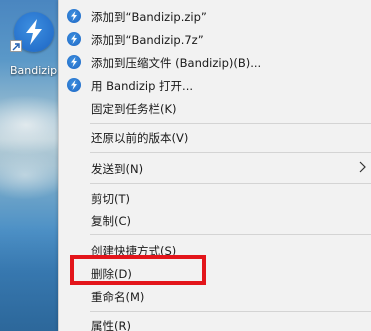 This screenshot has height=331, width=371. I want to click on menu-item-label: 固定到任务栏(K), so click(134, 109).